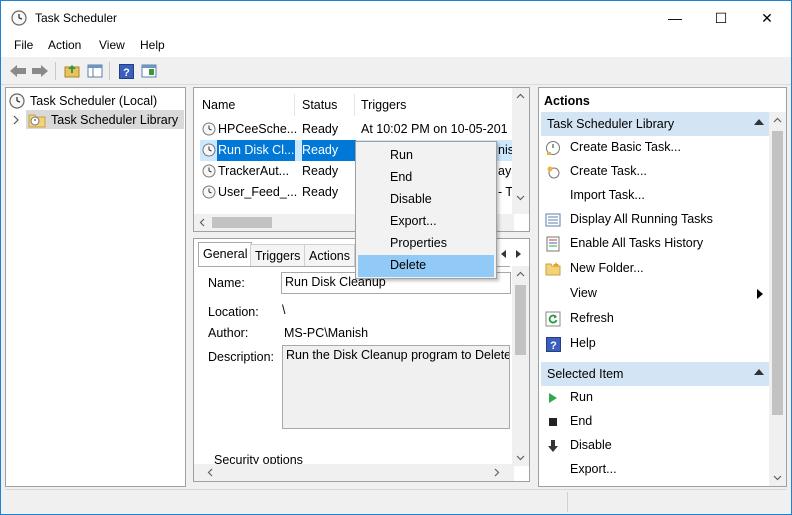 Image resolution: width=792 pixels, height=515 pixels. What do you see at coordinates (233, 312) in the screenshot?
I see `location-label: Location:` at bounding box center [233, 312].